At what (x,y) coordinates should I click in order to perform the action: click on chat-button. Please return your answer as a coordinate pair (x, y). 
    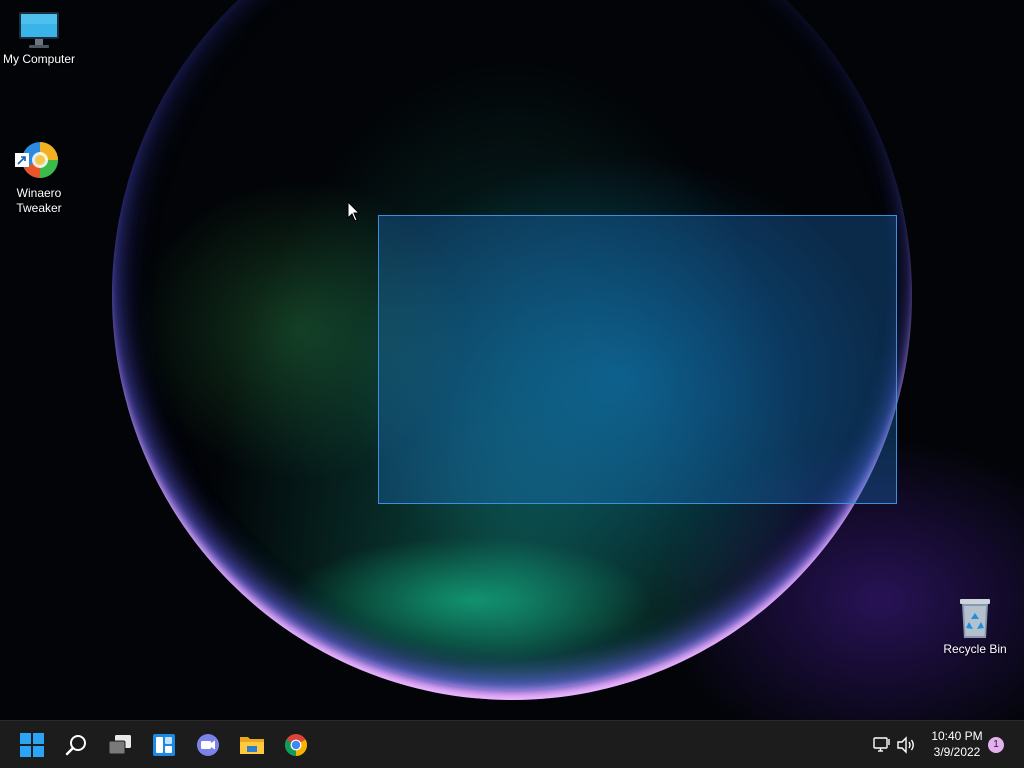
    Looking at the image, I should click on (208, 745).